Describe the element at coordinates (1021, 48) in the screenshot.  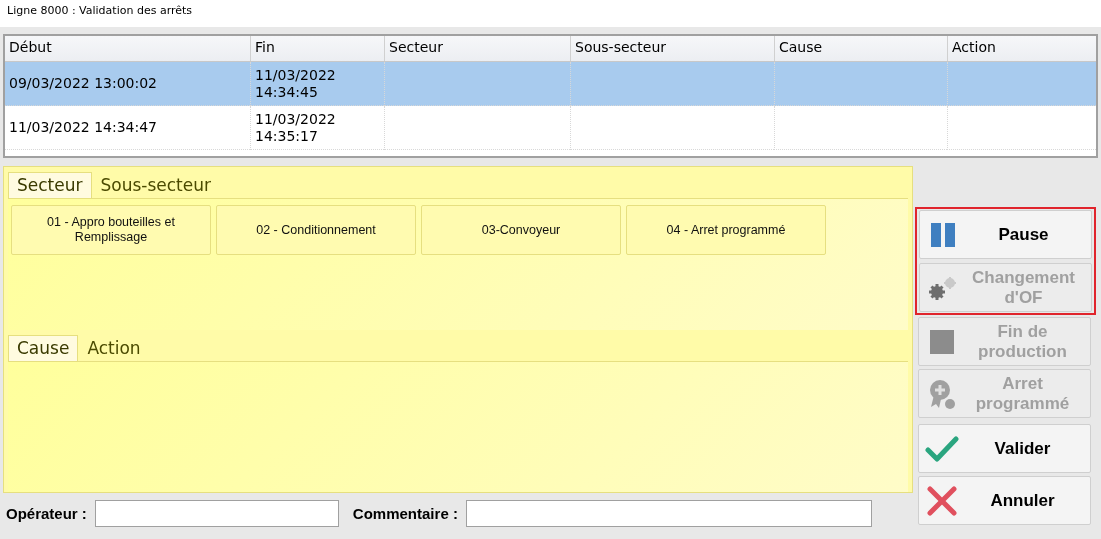
I see `column-header: Action` at that location.